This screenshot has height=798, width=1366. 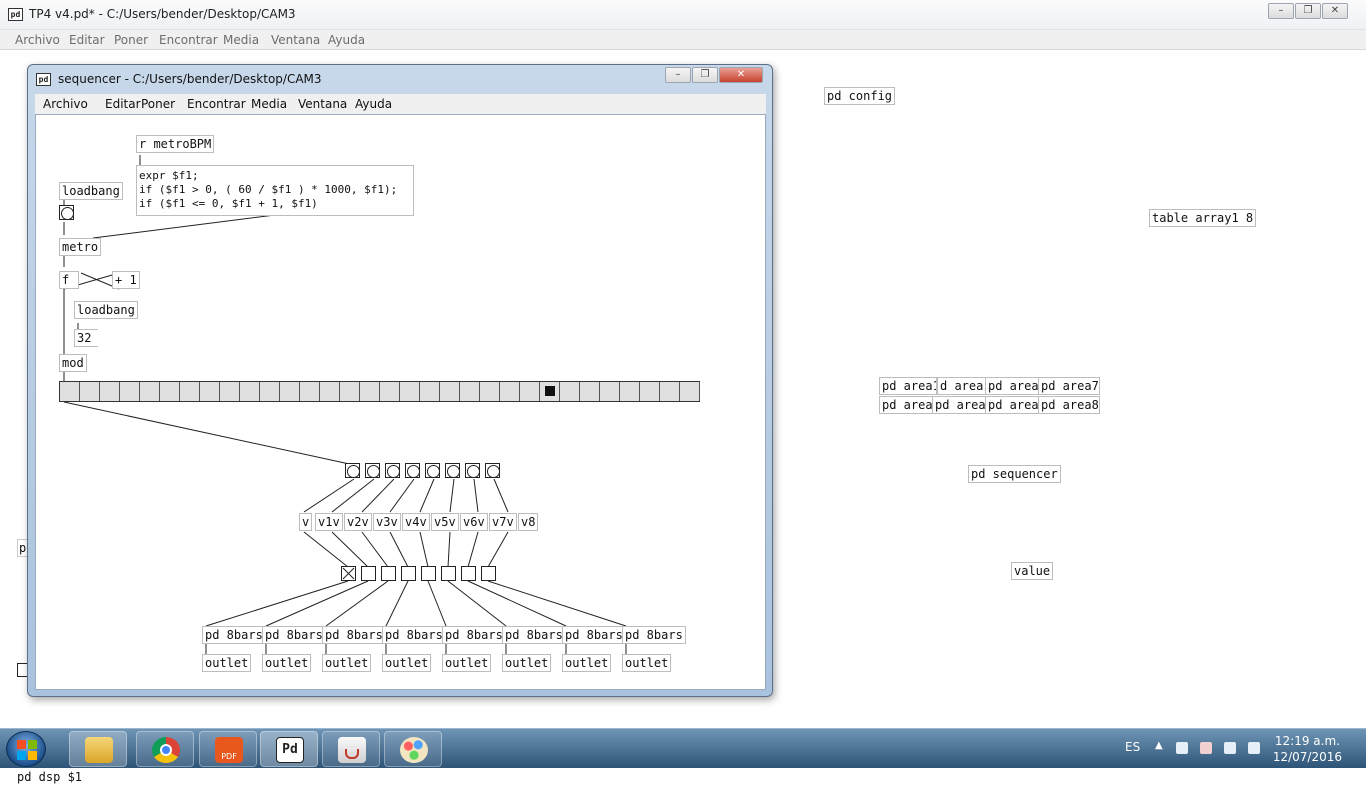 I want to click on taskbar-explorer, so click(x=98, y=749).